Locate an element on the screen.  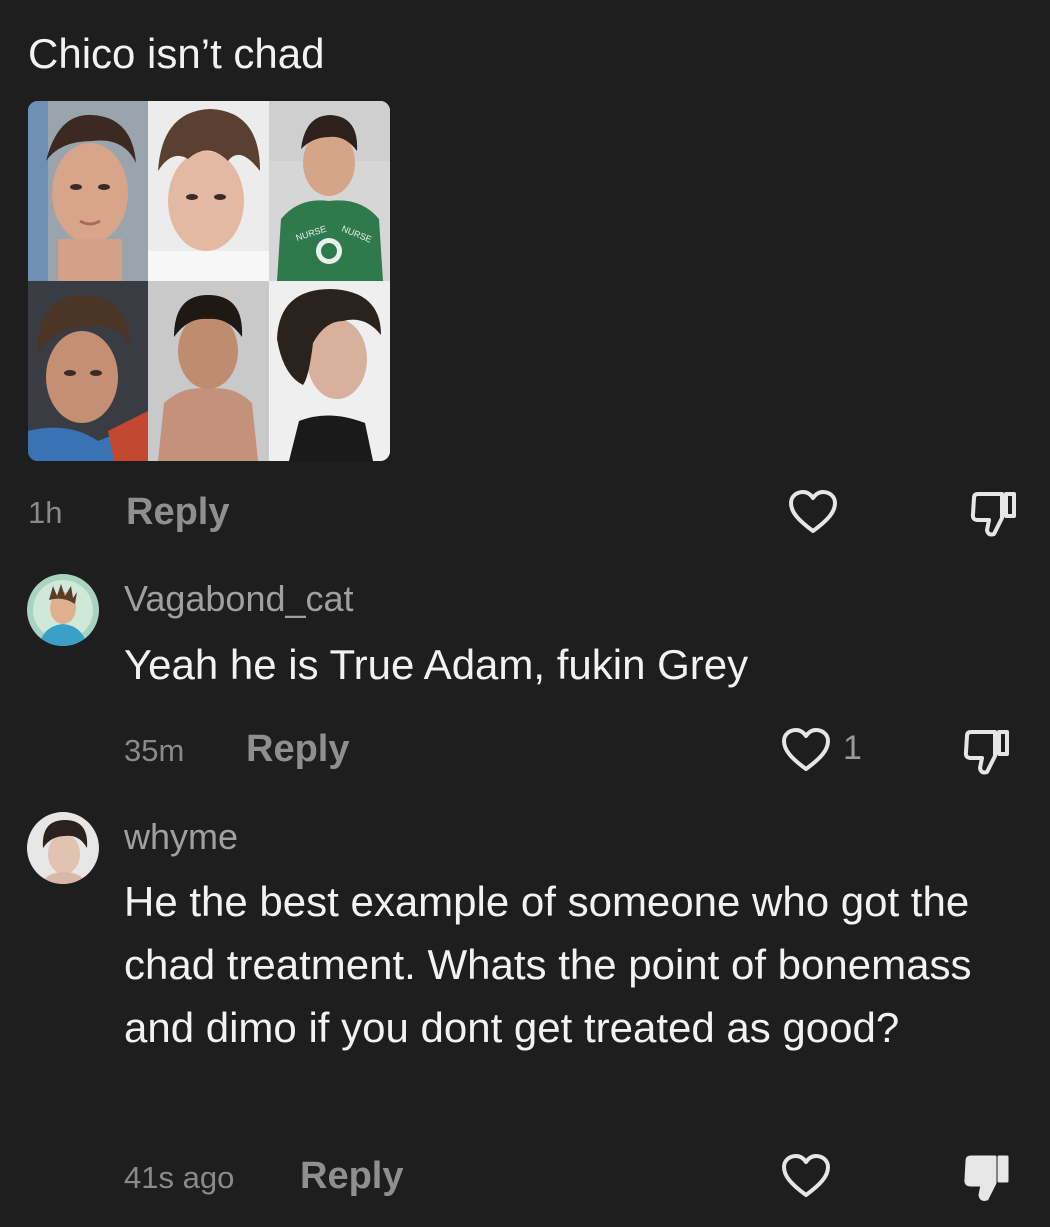
timestamp: 35m is located at coordinates (154, 750).